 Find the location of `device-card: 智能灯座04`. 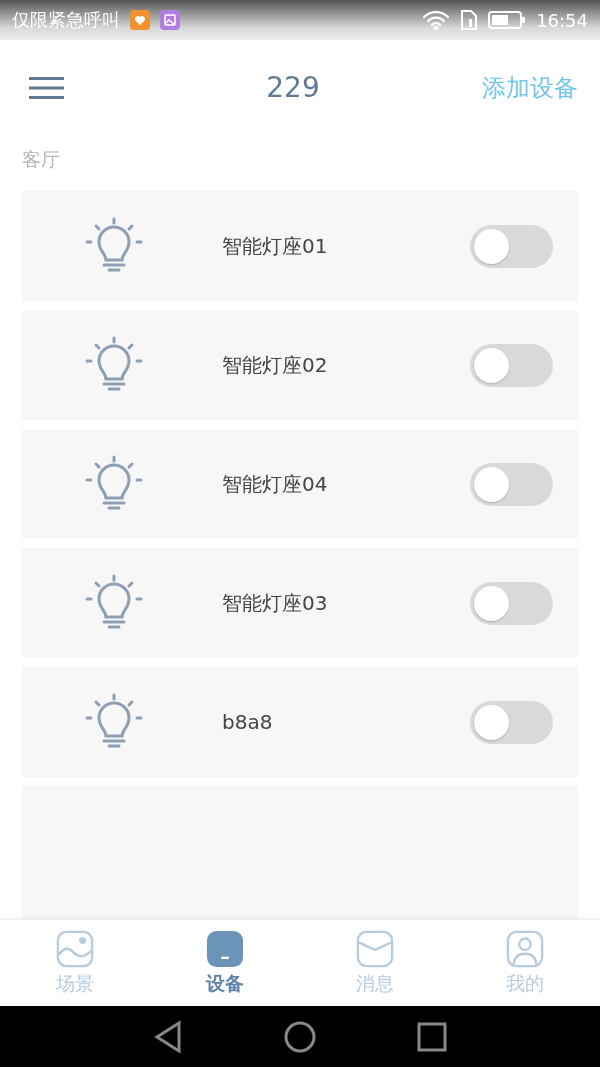

device-card: 智能灯座04 is located at coordinates (300, 484).